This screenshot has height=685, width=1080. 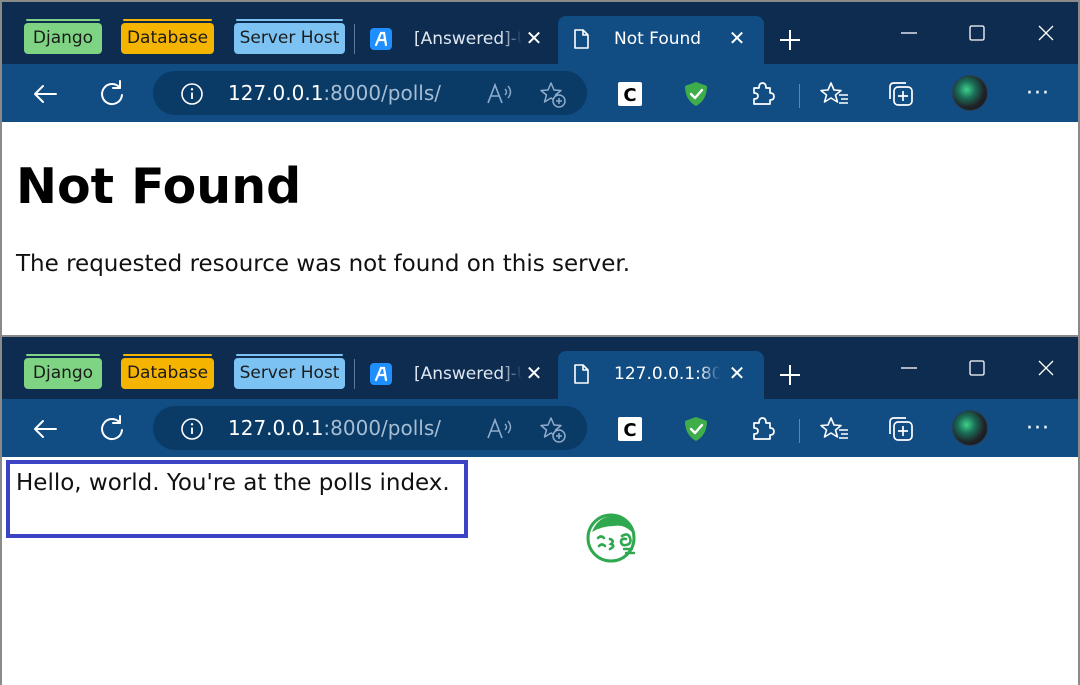 I want to click on new-tab-icon, so click(x=790, y=40).